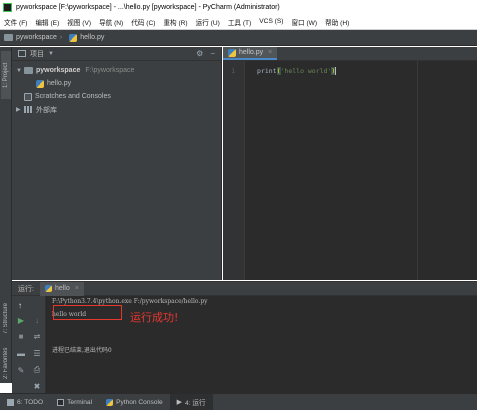 This screenshot has height=410, width=477. Describe the element at coordinates (20, 71) in the screenshot. I see `expand-arrow-icon: ▼` at that location.